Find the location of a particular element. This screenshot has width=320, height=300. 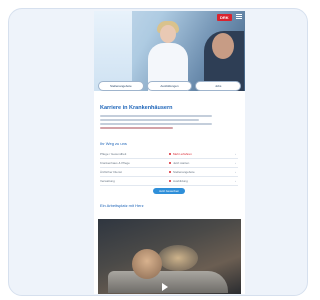

table-link-text: Mehr erfahren is located at coordinates (182, 154).